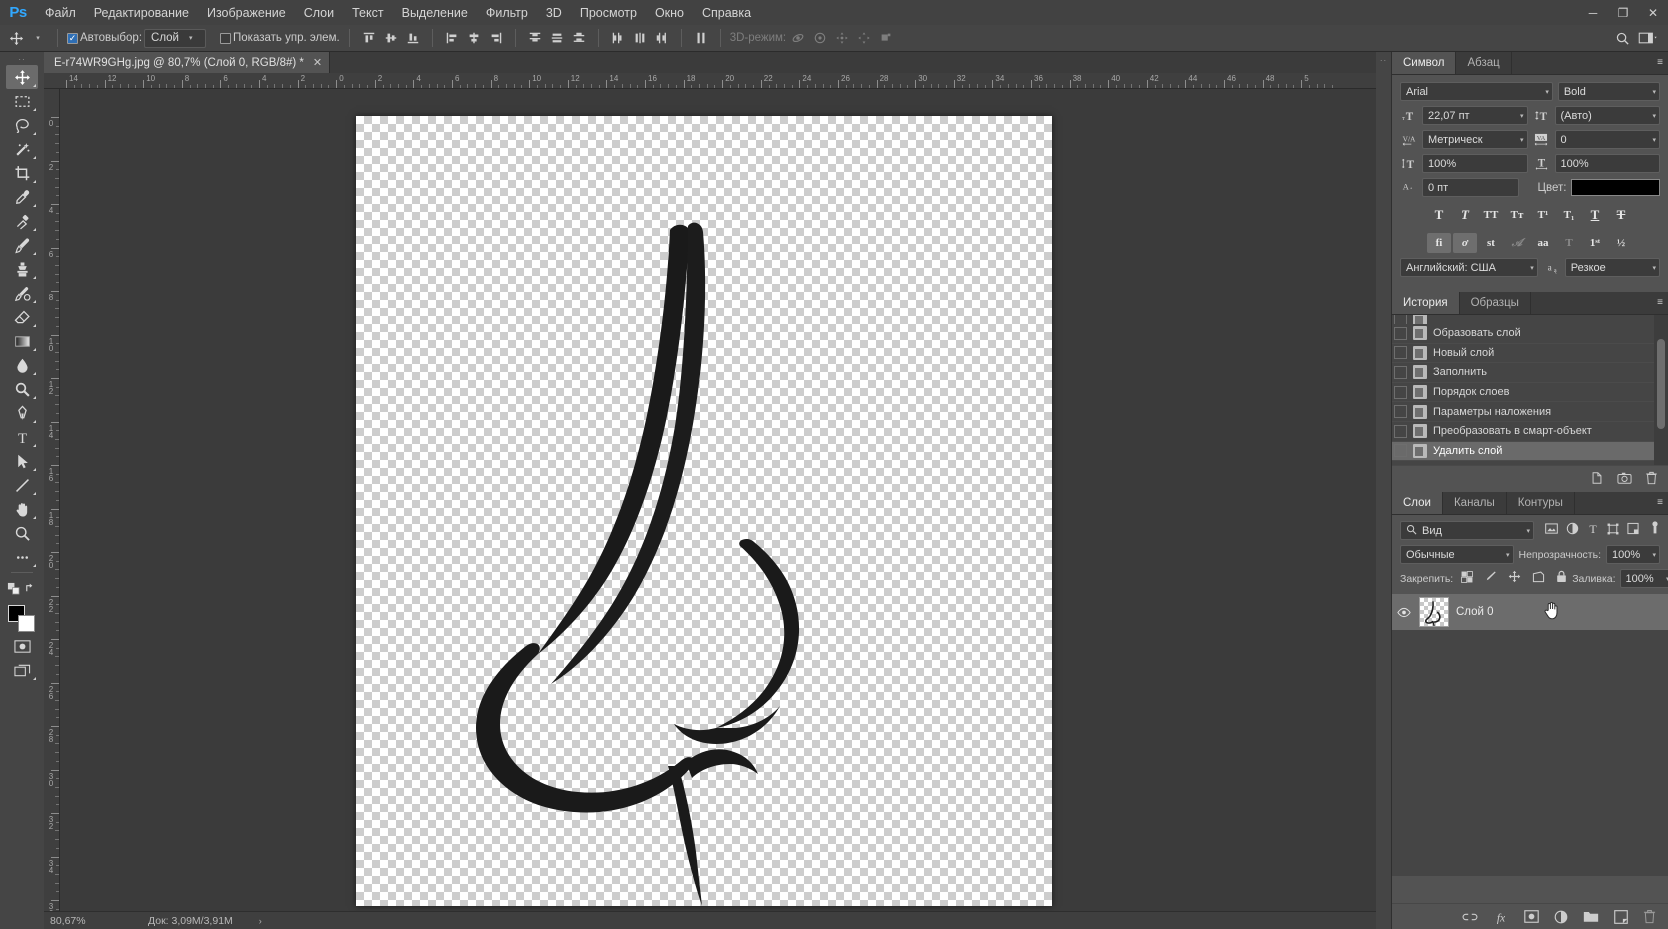 This screenshot has height=929, width=1668. Describe the element at coordinates (22, 221) in the screenshot. I see `spot-healing-brush-tool` at that location.